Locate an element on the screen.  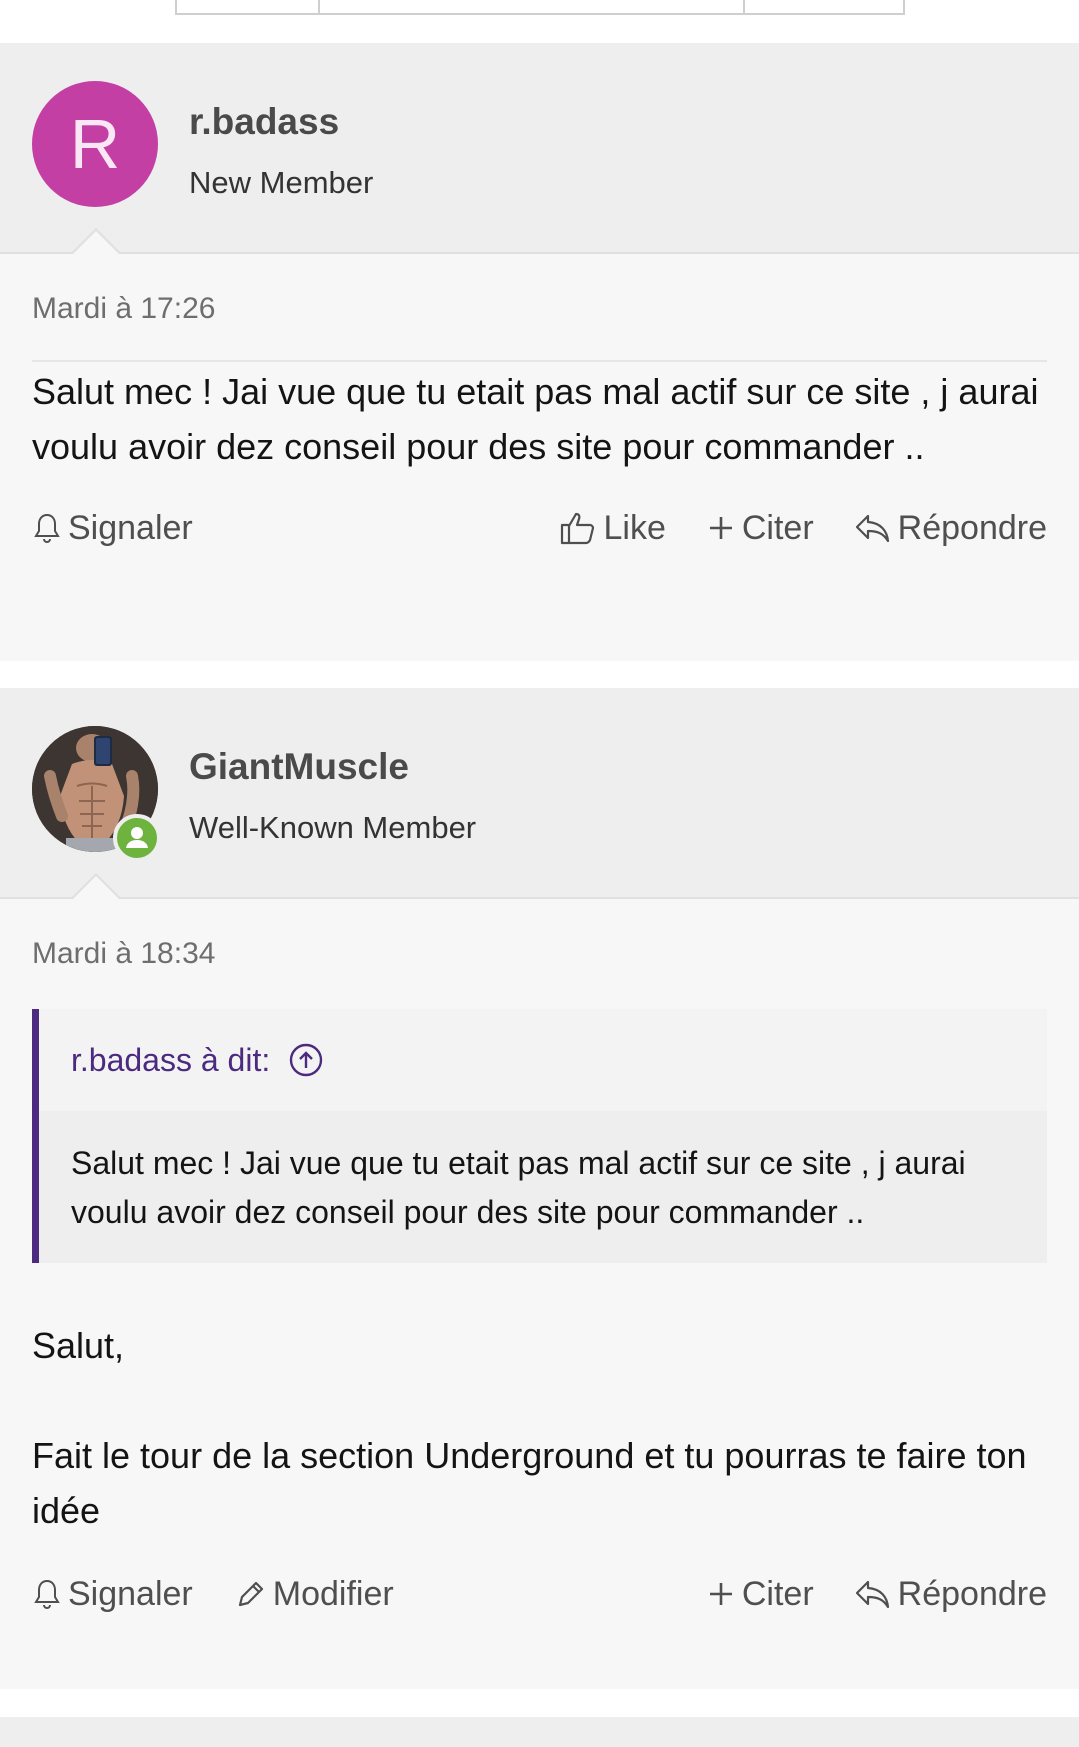
divider is located at coordinates (539, 361).